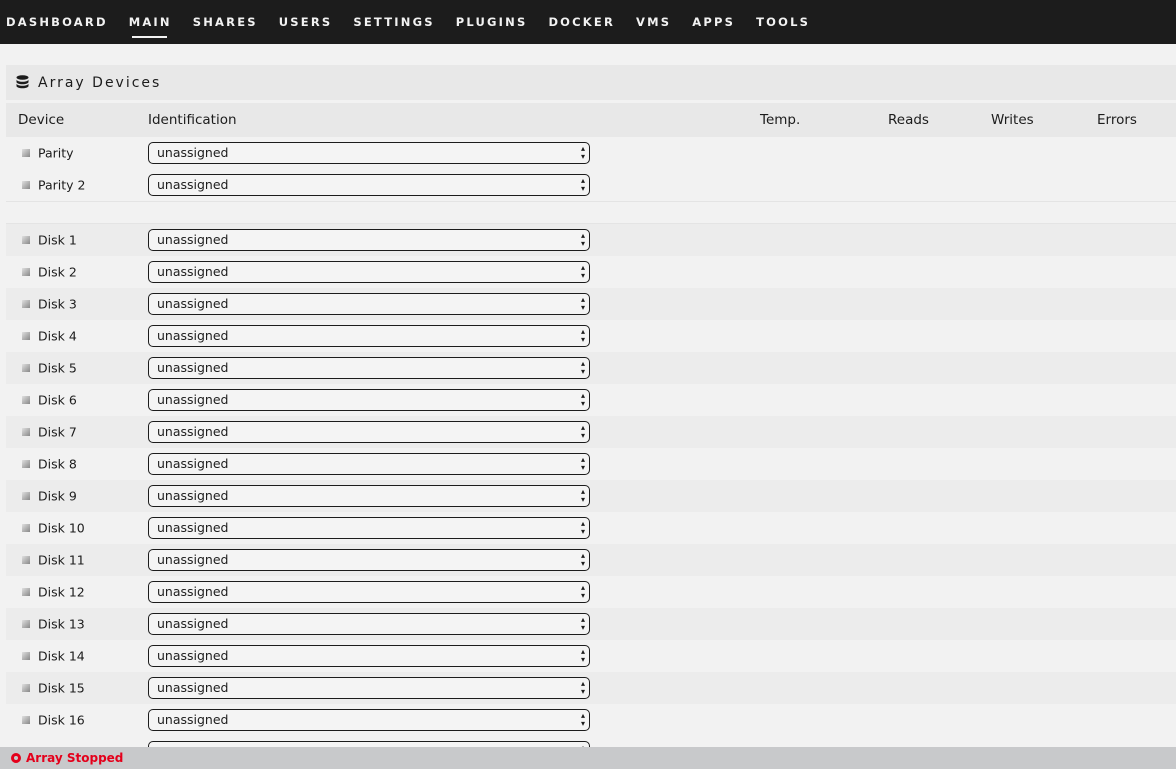 This screenshot has width=1176, height=769. What do you see at coordinates (591, 240) in the screenshot?
I see `device-row: Disk 1 unassigned` at bounding box center [591, 240].